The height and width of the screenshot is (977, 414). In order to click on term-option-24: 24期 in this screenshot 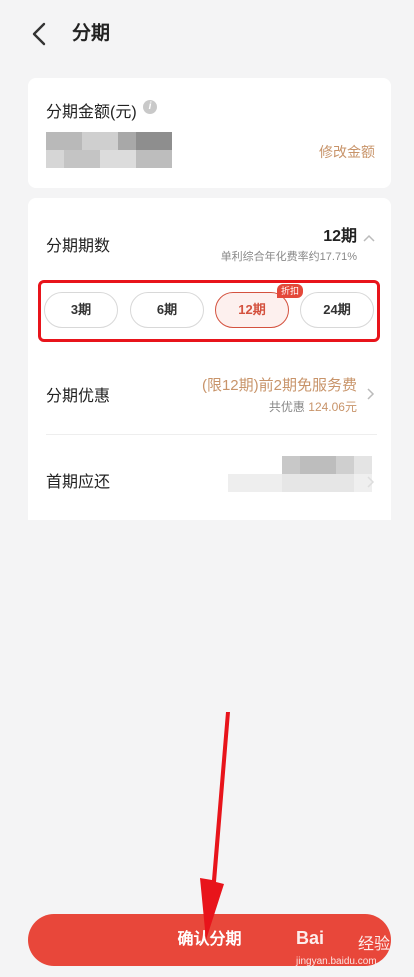, I will do `click(337, 310)`.